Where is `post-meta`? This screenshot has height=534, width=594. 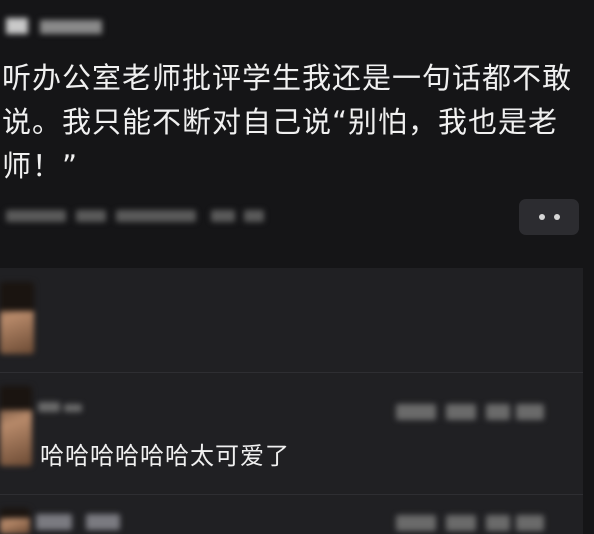
post-meta is located at coordinates (136, 216).